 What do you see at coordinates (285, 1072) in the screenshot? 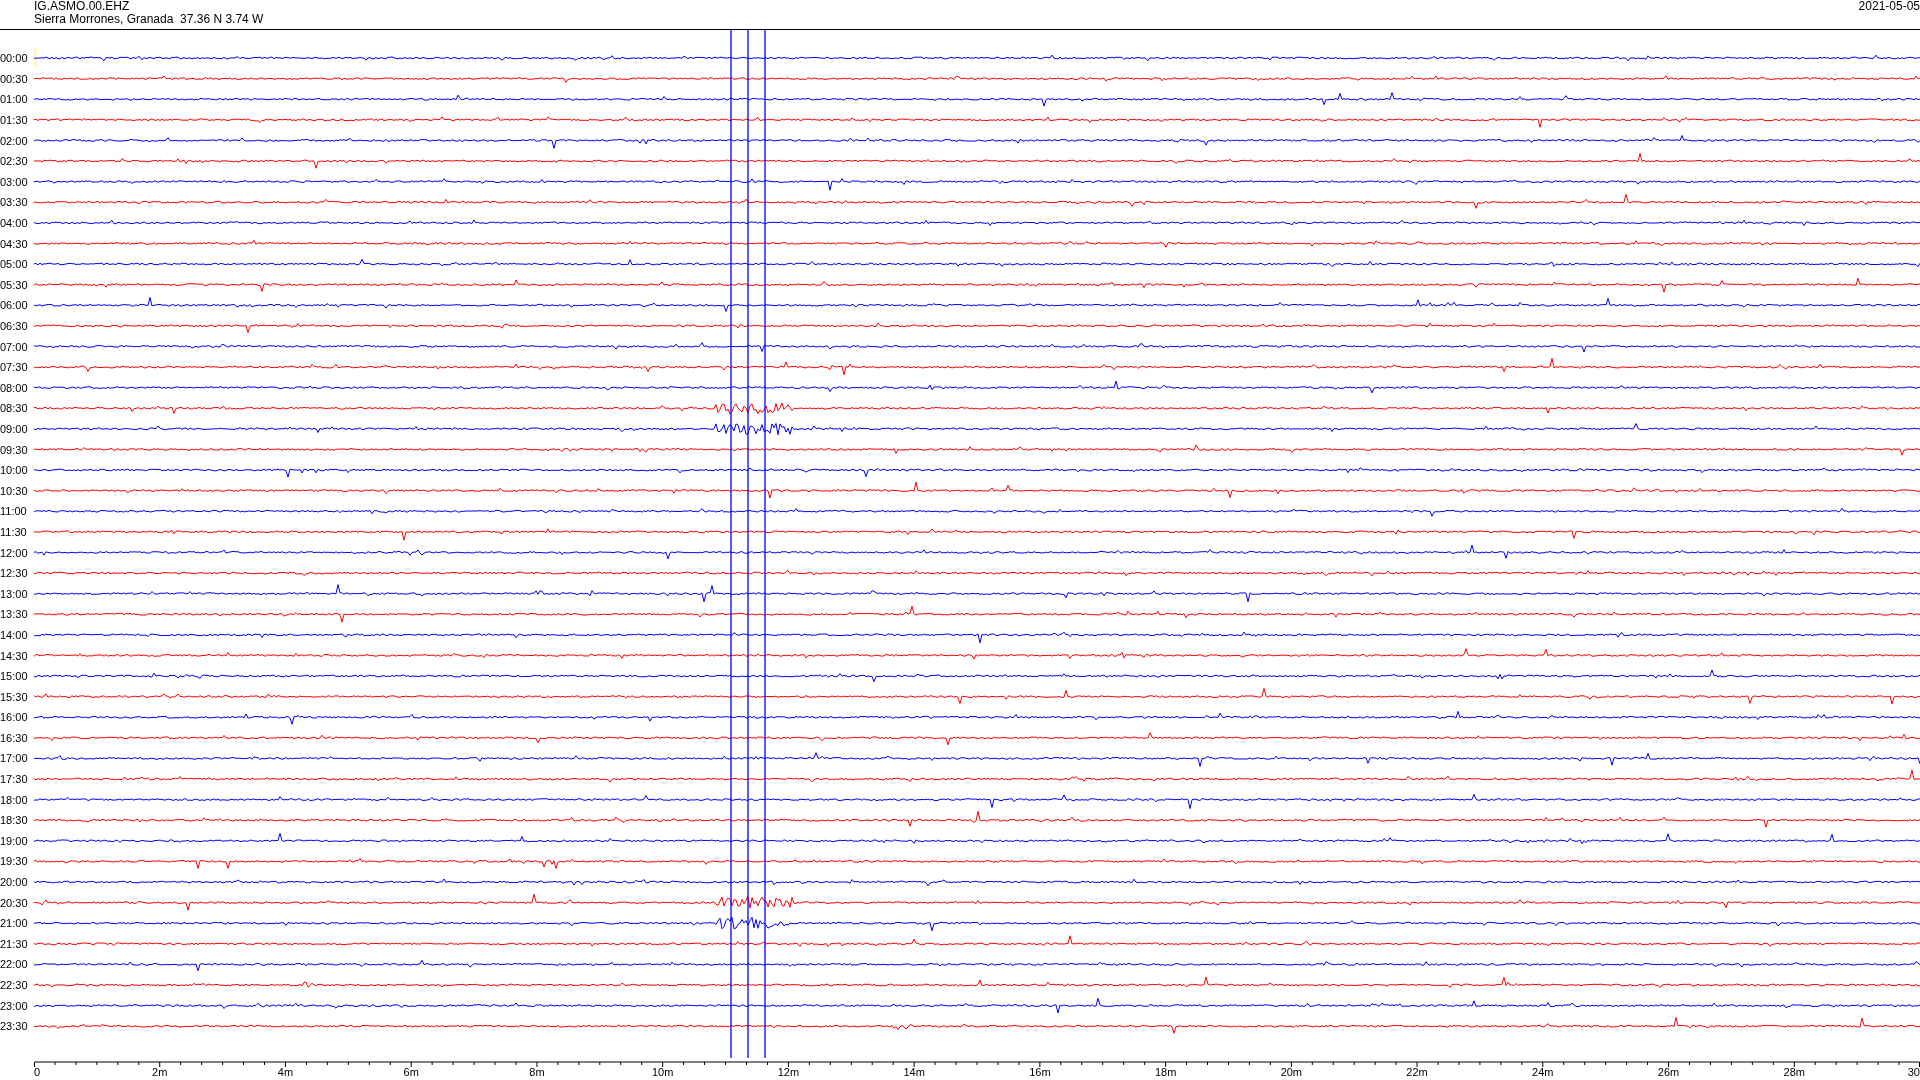
I see `axis-label: 4m` at bounding box center [285, 1072].